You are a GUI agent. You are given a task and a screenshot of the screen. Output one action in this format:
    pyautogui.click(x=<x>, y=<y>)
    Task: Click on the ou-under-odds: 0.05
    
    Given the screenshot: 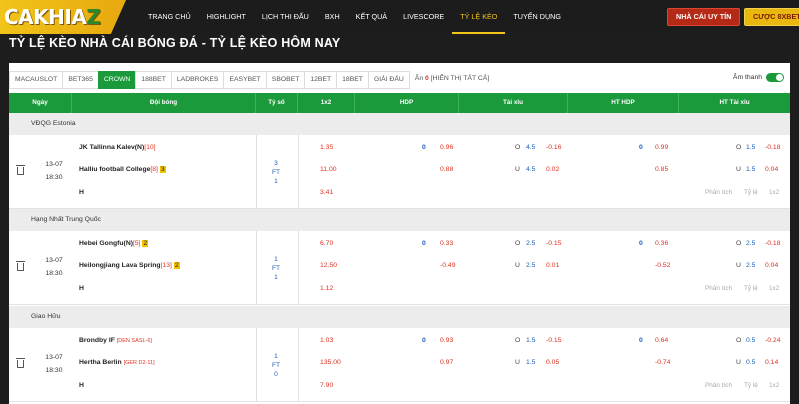 What is the action you would take?
    pyautogui.click(x=552, y=362)
    